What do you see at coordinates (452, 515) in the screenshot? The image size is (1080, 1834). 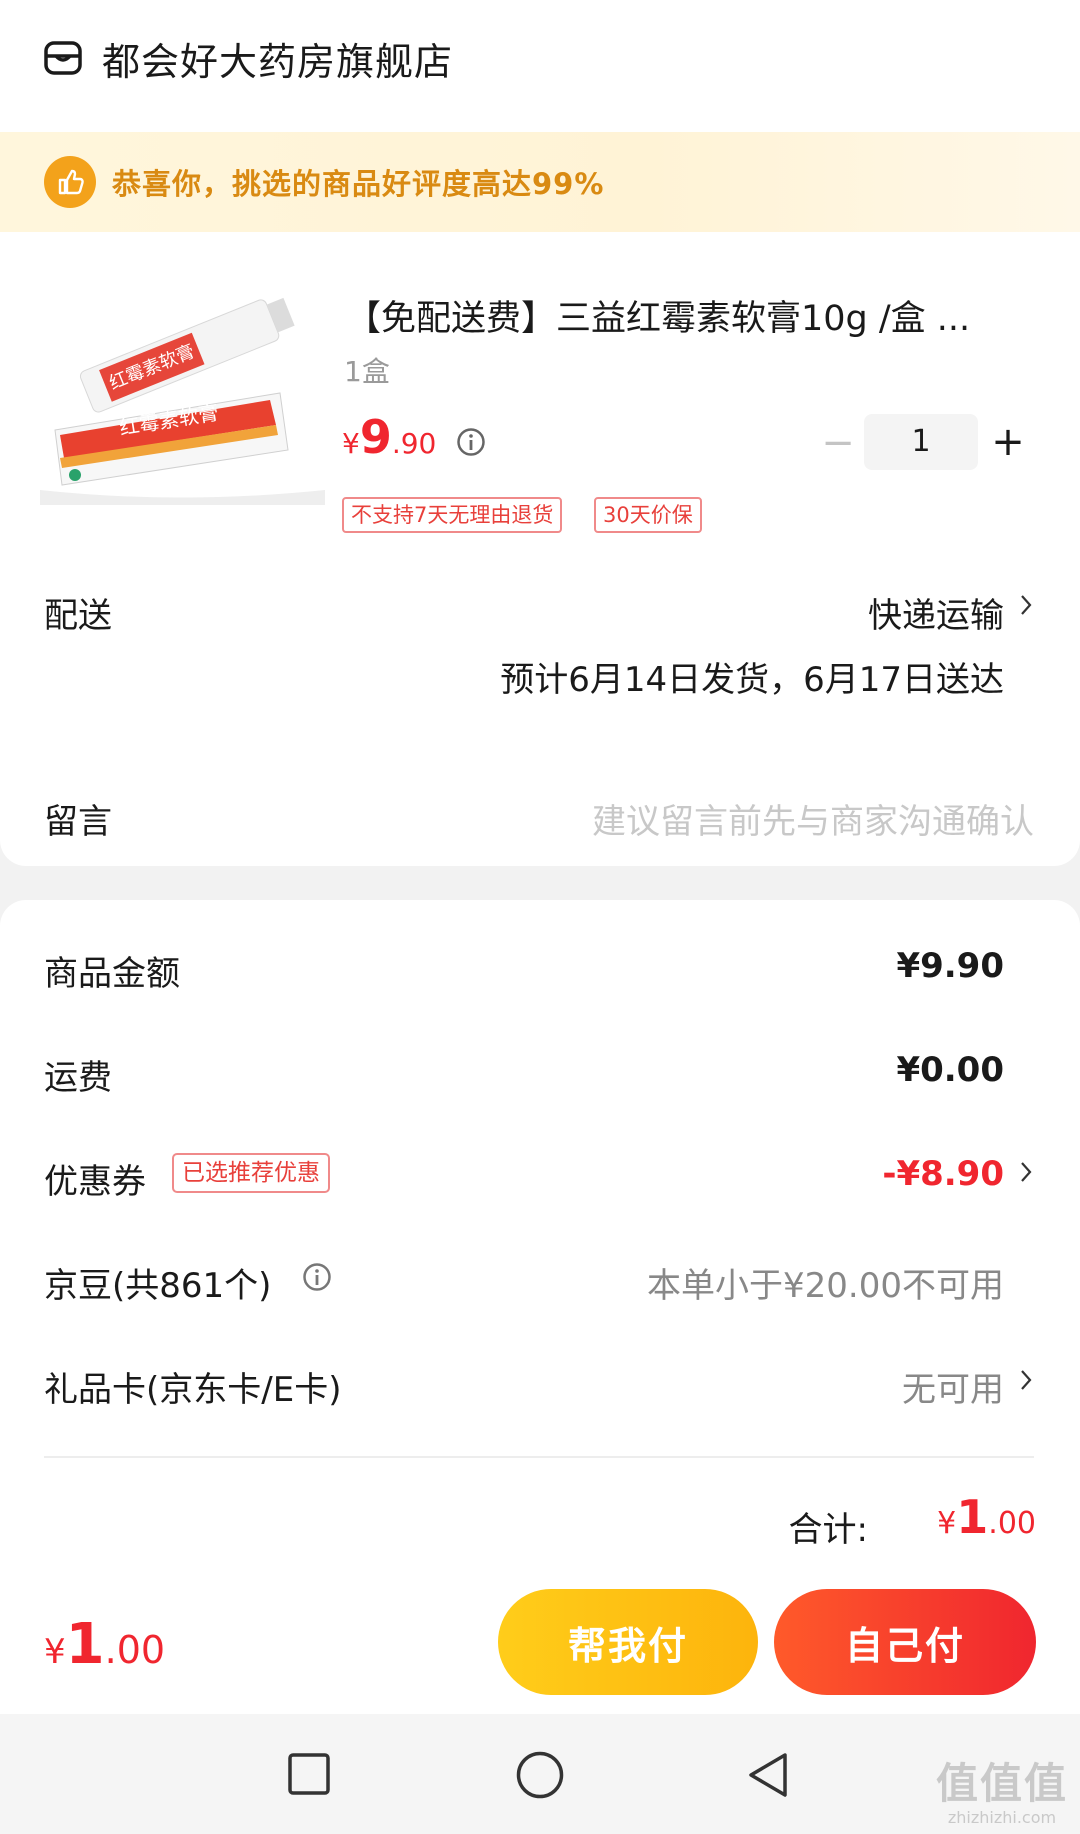 I see `tag-no-return: 不支持7天无理由退货` at bounding box center [452, 515].